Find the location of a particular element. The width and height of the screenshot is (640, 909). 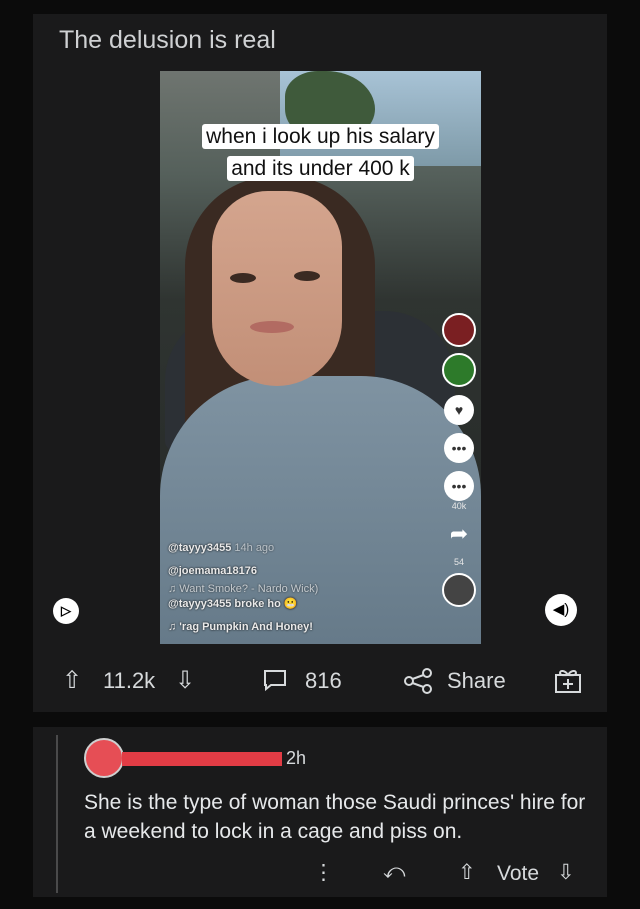

thread-line is located at coordinates (57, 814).